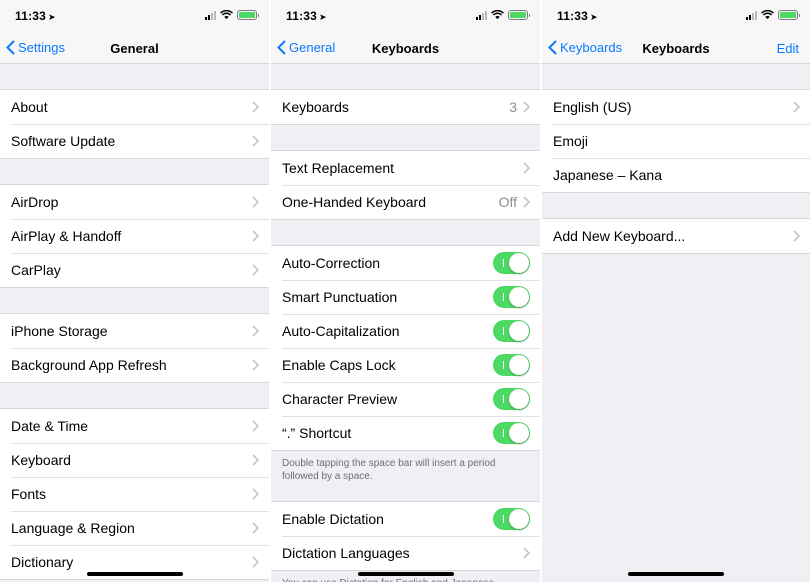  I want to click on period-shortcut-toggle, so click(511, 433).